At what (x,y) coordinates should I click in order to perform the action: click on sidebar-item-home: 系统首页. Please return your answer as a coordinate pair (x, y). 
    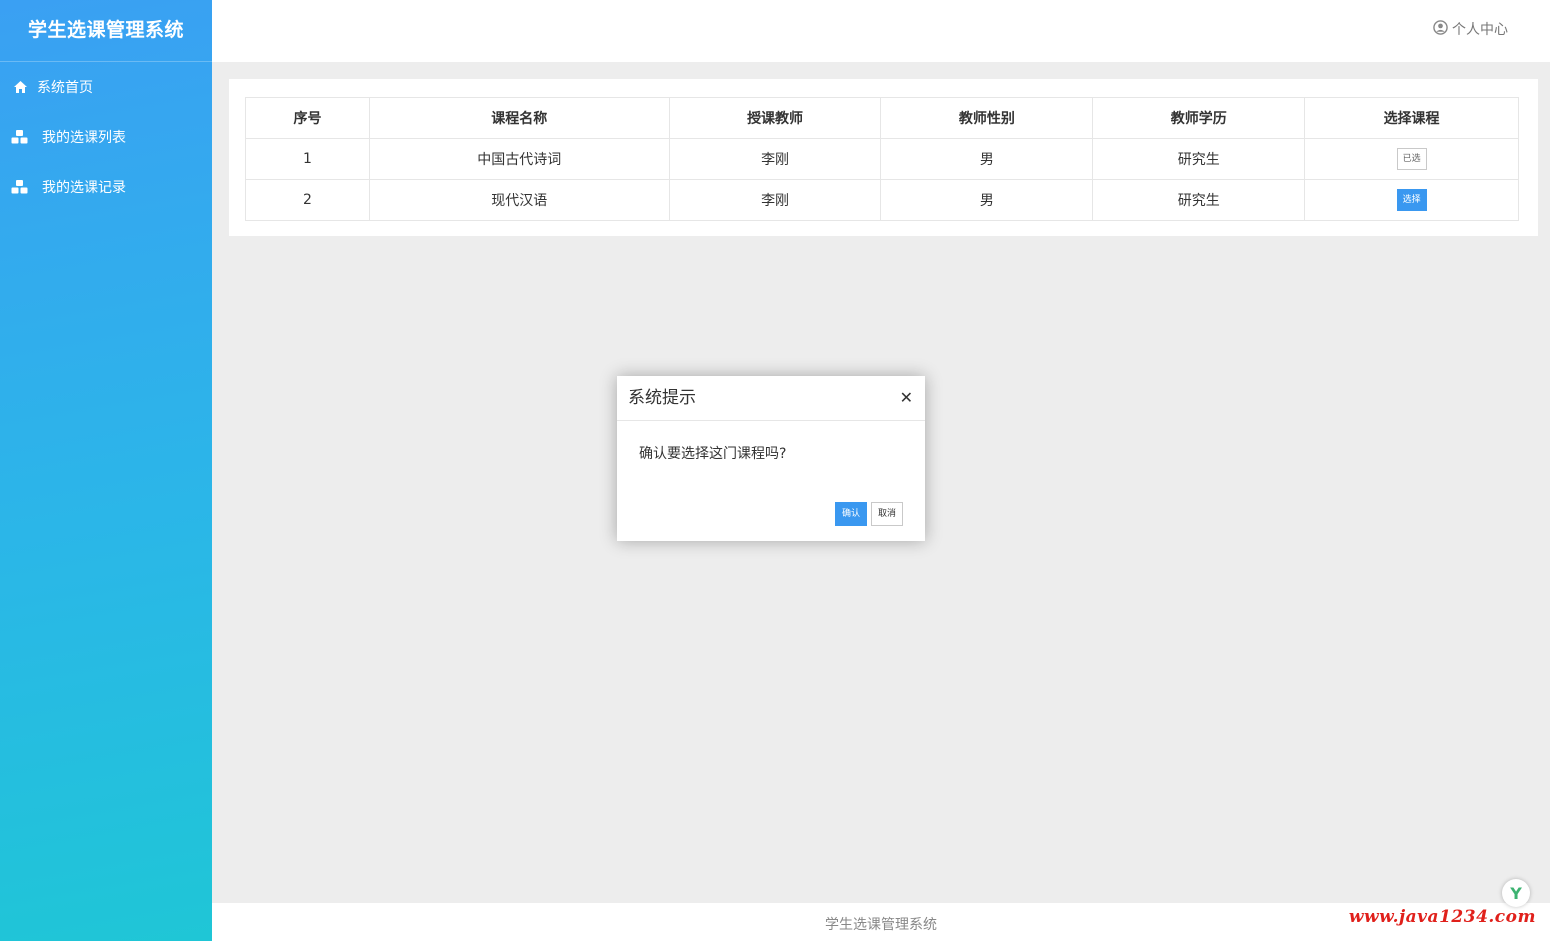
    Looking at the image, I should click on (106, 87).